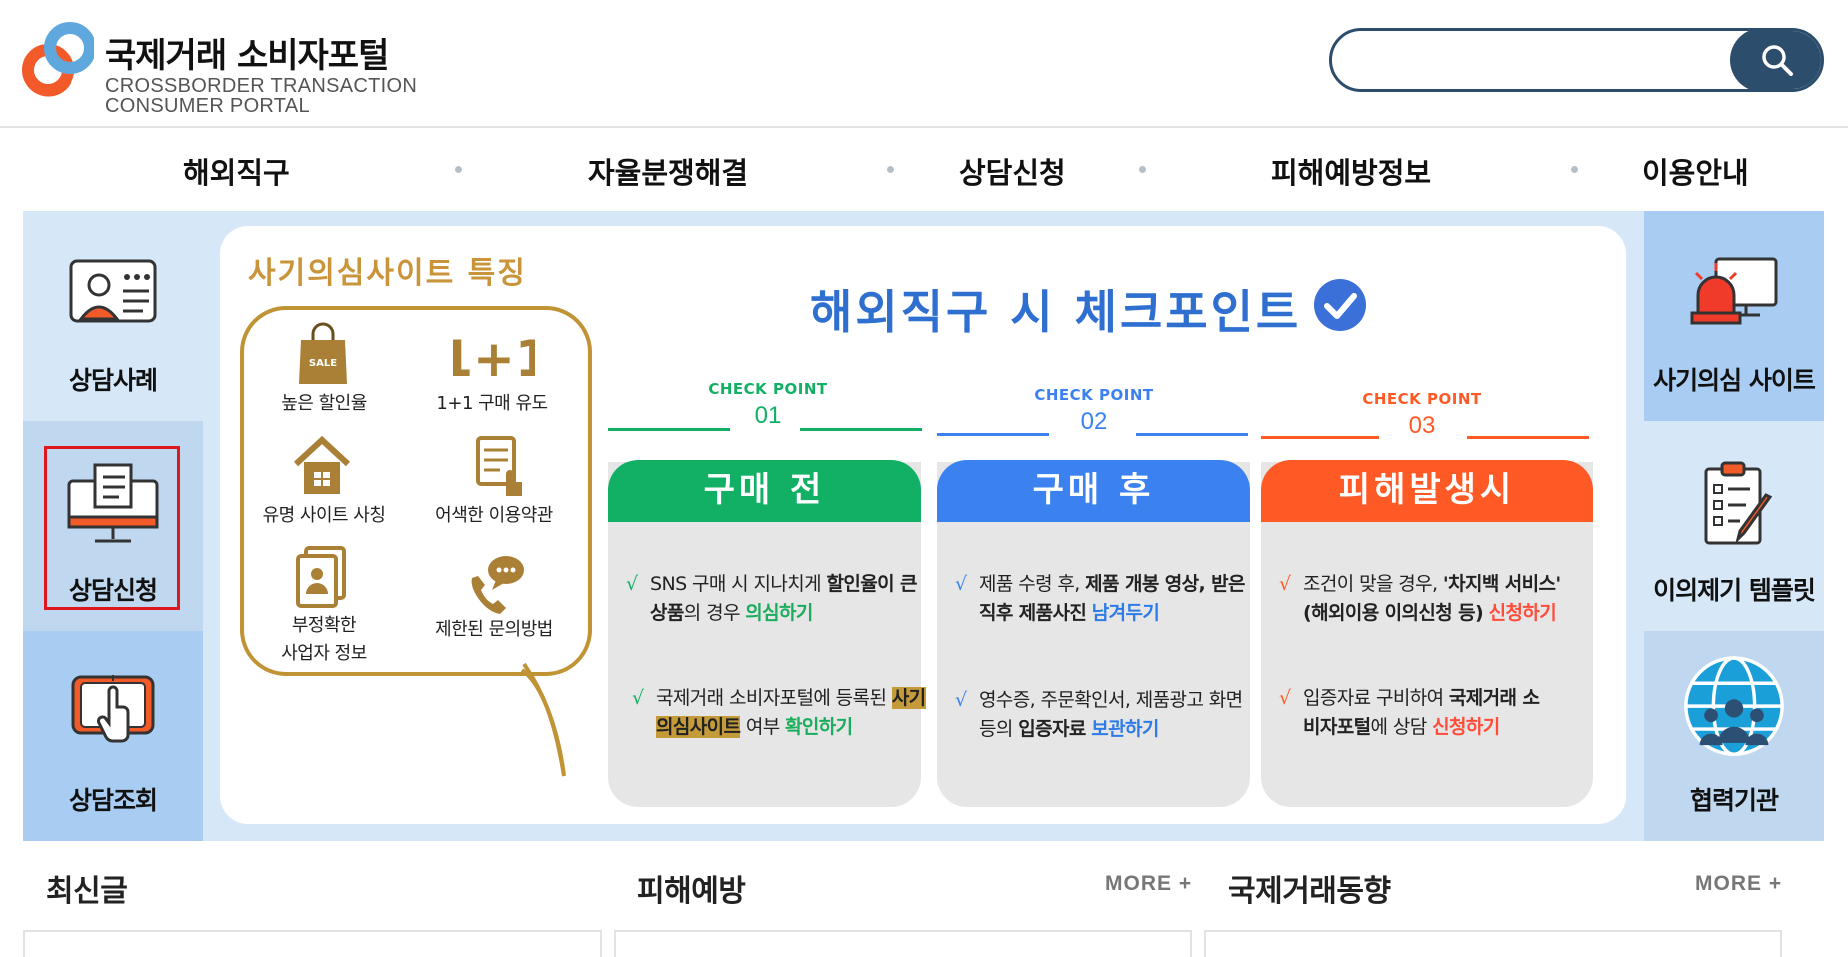 This screenshot has width=1848, height=957. What do you see at coordinates (236, 171) in the screenshot?
I see `nav-item-overseas-direct: 해외직구` at bounding box center [236, 171].